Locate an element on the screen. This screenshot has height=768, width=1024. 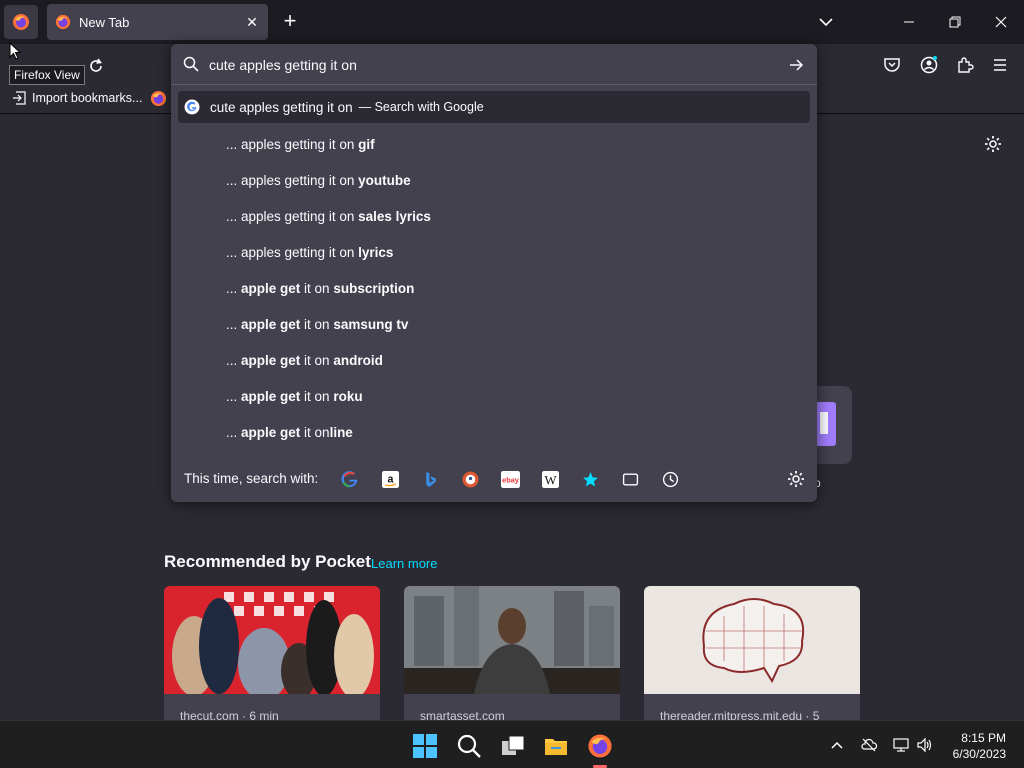
chevron-up-icon is located at coordinates (837, 745).